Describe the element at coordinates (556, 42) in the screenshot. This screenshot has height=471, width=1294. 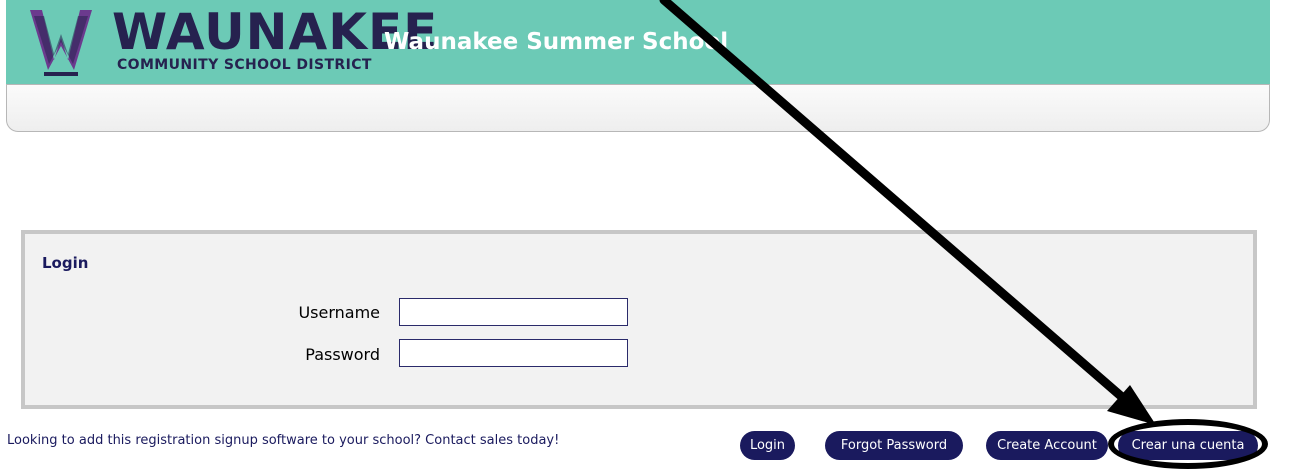
I see `site-title: Waunakee Summer School` at that location.